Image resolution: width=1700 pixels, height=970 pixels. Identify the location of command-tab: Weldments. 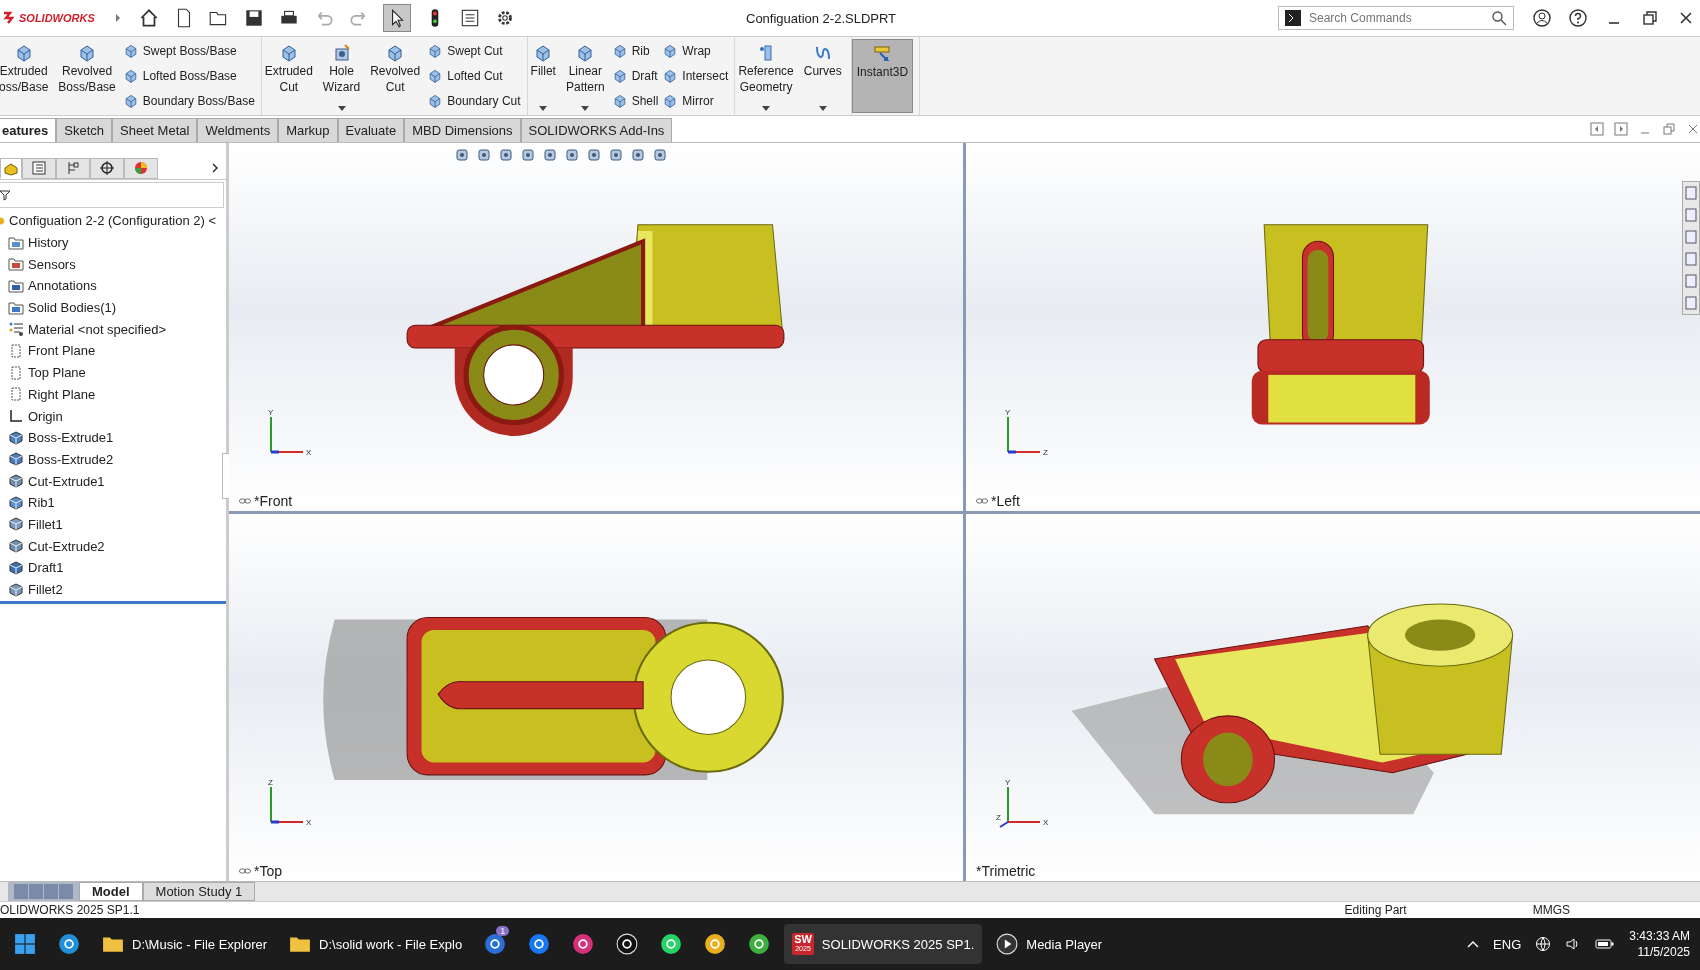
(238, 130).